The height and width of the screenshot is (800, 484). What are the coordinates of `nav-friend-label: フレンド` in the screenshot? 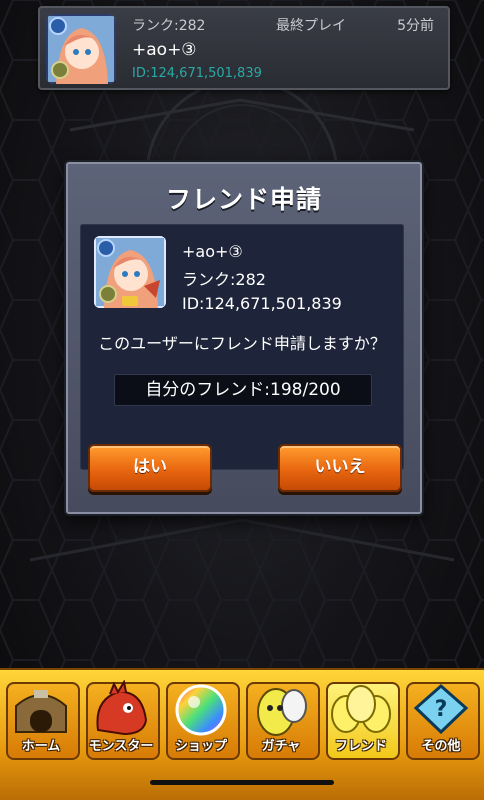 It's located at (360, 746).